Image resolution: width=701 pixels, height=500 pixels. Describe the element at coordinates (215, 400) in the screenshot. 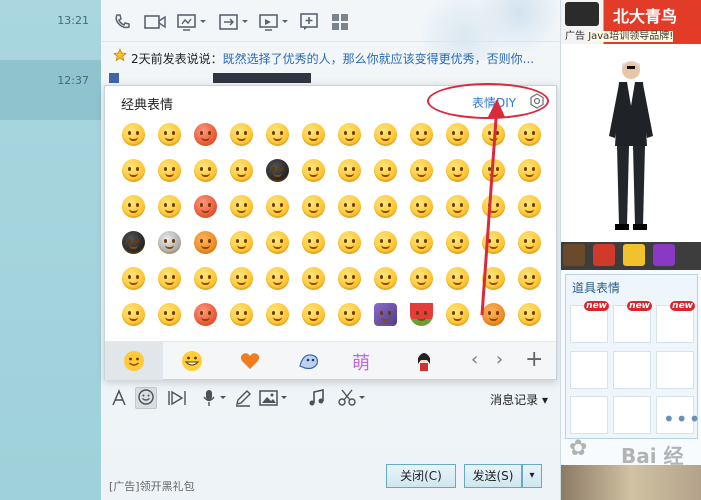

I see `voice-icon` at that location.